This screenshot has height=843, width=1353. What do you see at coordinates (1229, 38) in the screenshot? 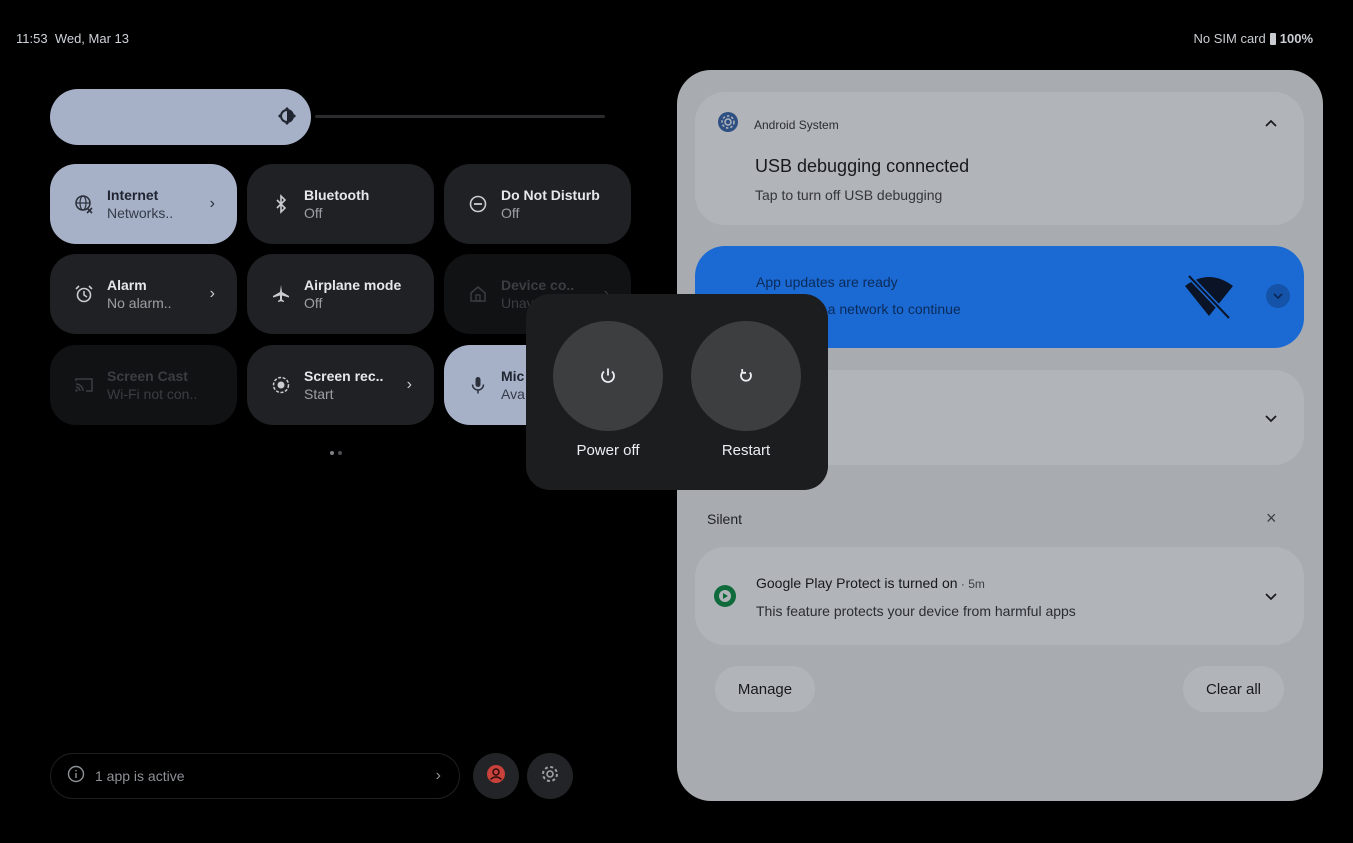
I see `sim-status: No SIM card` at bounding box center [1229, 38].